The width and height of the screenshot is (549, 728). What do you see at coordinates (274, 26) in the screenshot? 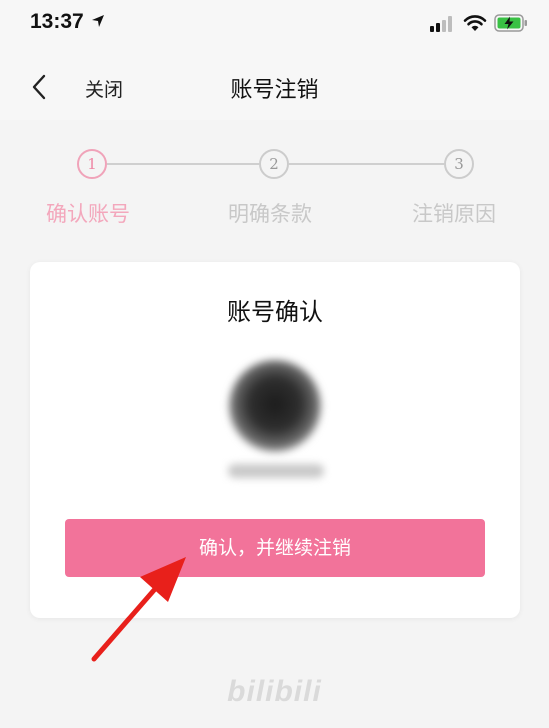
I see `status-bar: 13:37` at bounding box center [274, 26].